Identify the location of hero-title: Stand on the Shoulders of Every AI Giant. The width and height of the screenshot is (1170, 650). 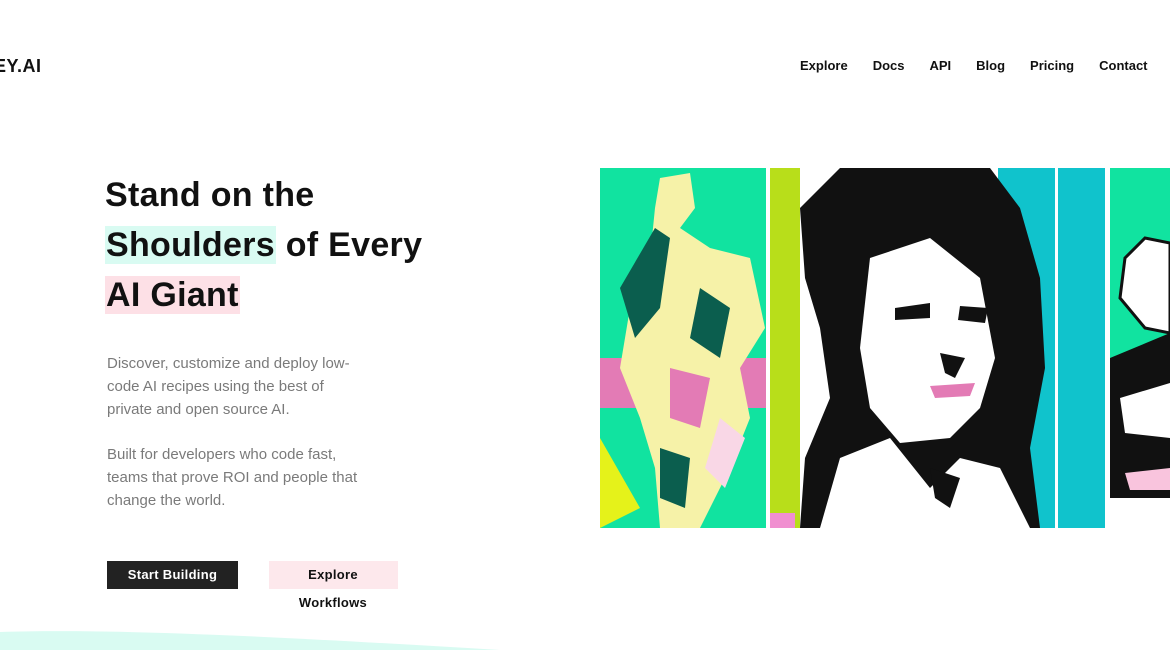
(315, 245).